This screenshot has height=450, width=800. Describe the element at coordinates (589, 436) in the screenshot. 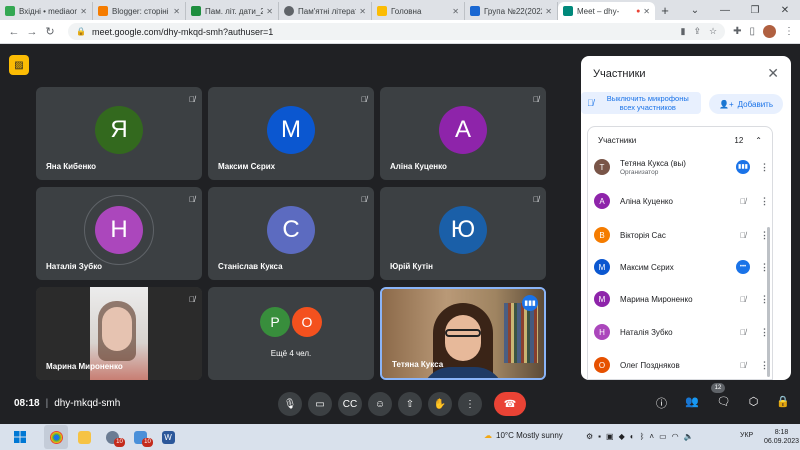

I see `tray-icon: ⚙` at that location.